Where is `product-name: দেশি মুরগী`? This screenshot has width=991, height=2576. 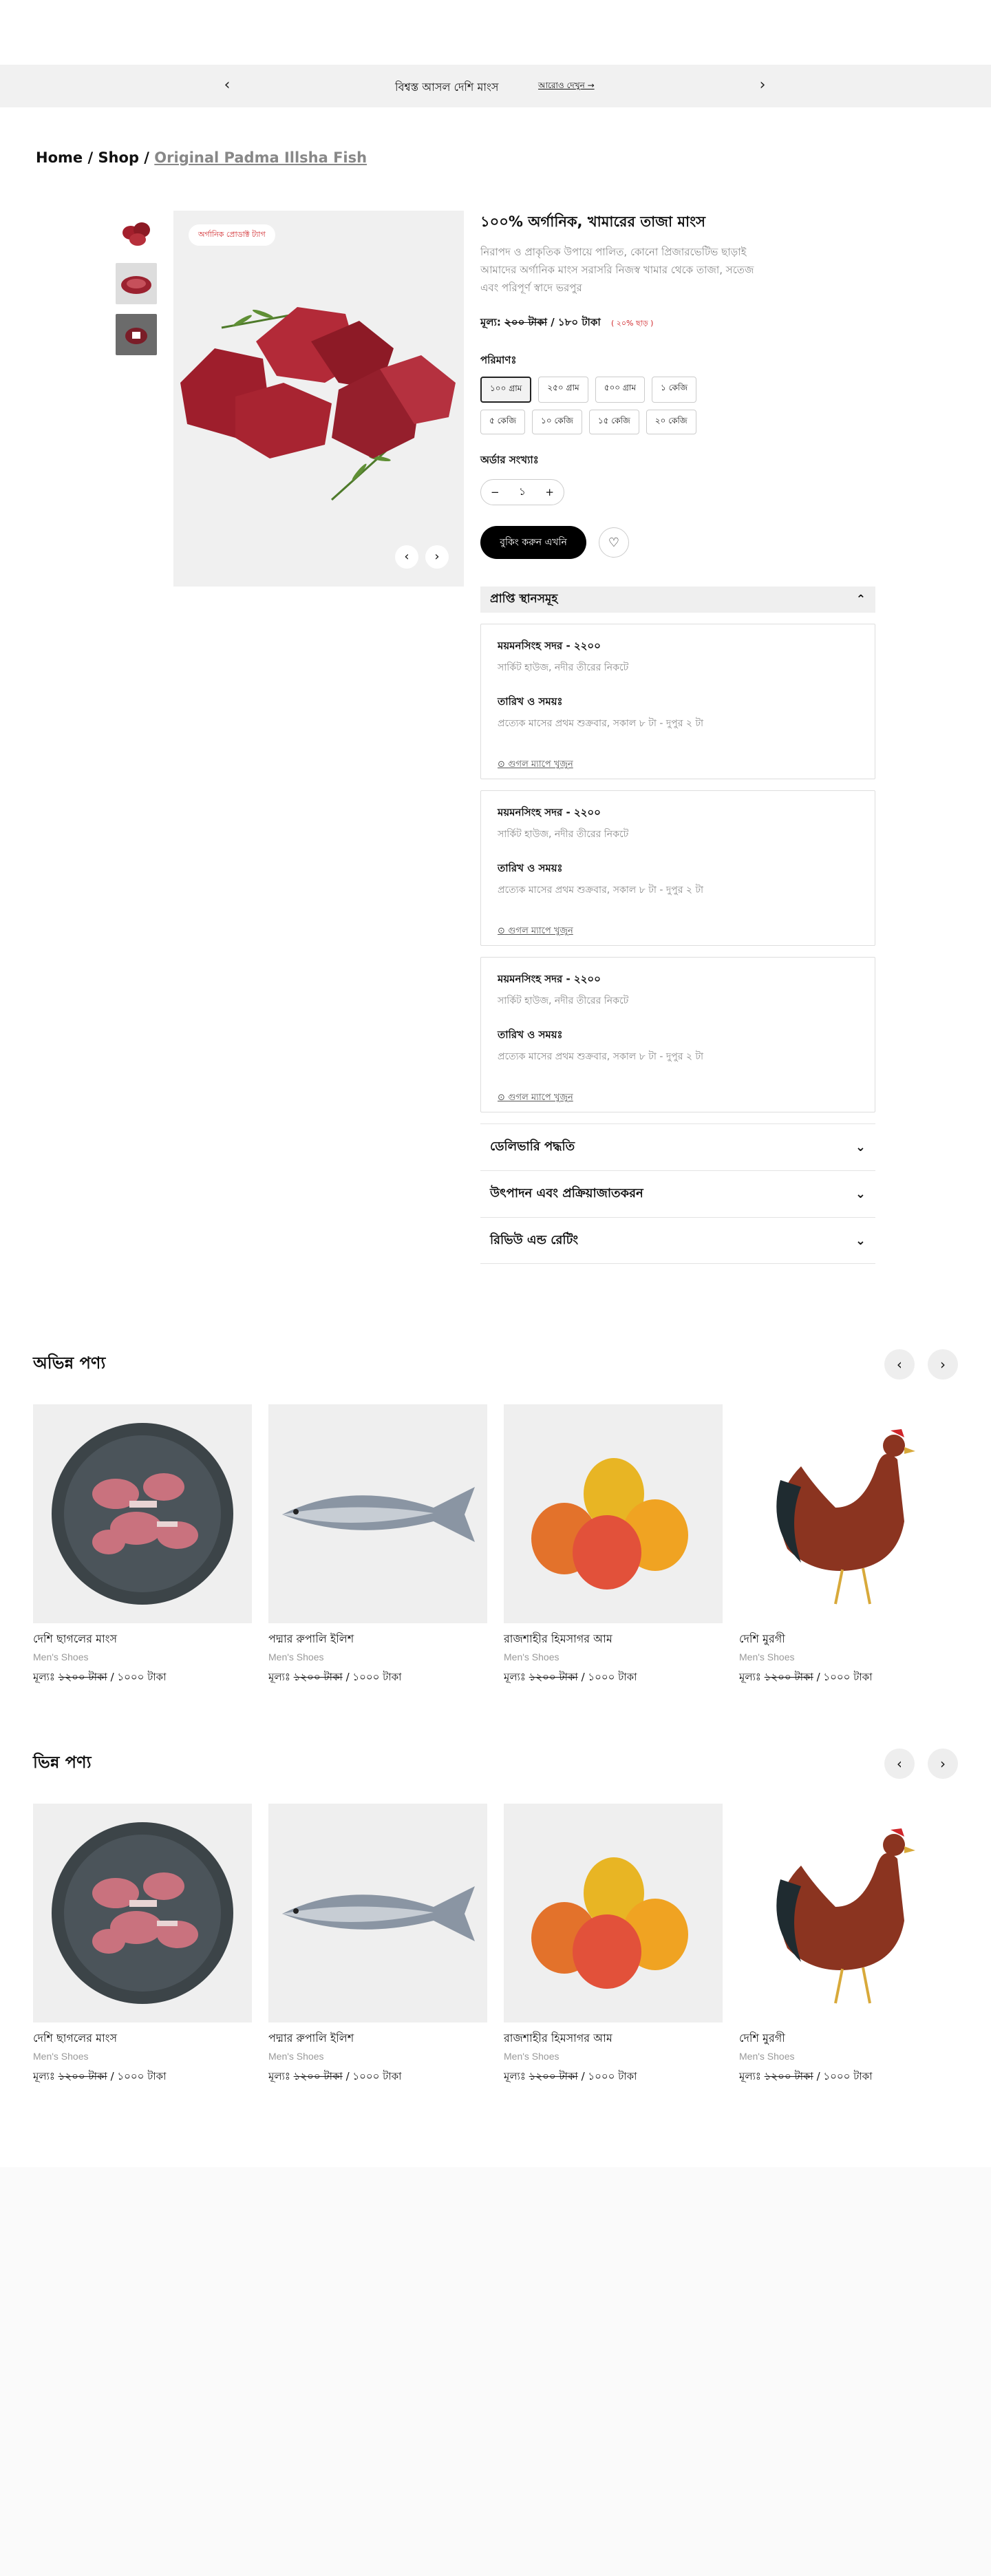
product-name: দেশি মুরগী is located at coordinates (762, 1639).